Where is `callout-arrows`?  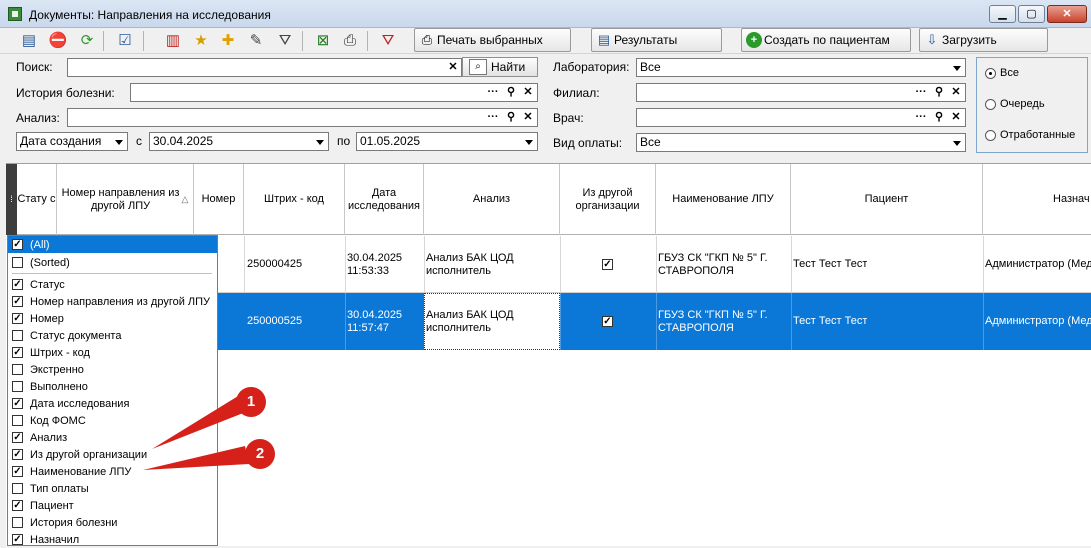
callout-arrows is located at coordinates (199, 431).